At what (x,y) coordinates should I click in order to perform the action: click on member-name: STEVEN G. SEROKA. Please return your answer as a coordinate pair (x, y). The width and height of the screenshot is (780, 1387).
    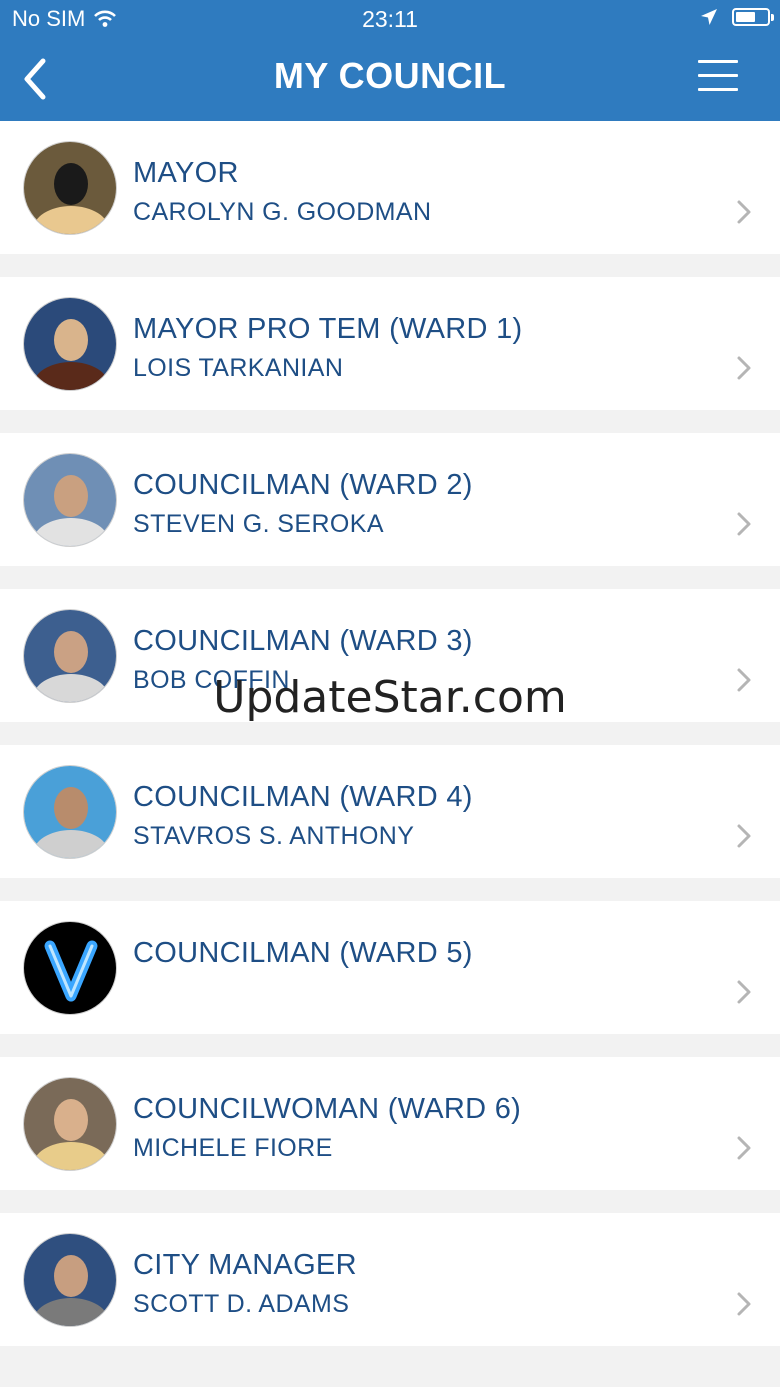
    Looking at the image, I should click on (258, 524).